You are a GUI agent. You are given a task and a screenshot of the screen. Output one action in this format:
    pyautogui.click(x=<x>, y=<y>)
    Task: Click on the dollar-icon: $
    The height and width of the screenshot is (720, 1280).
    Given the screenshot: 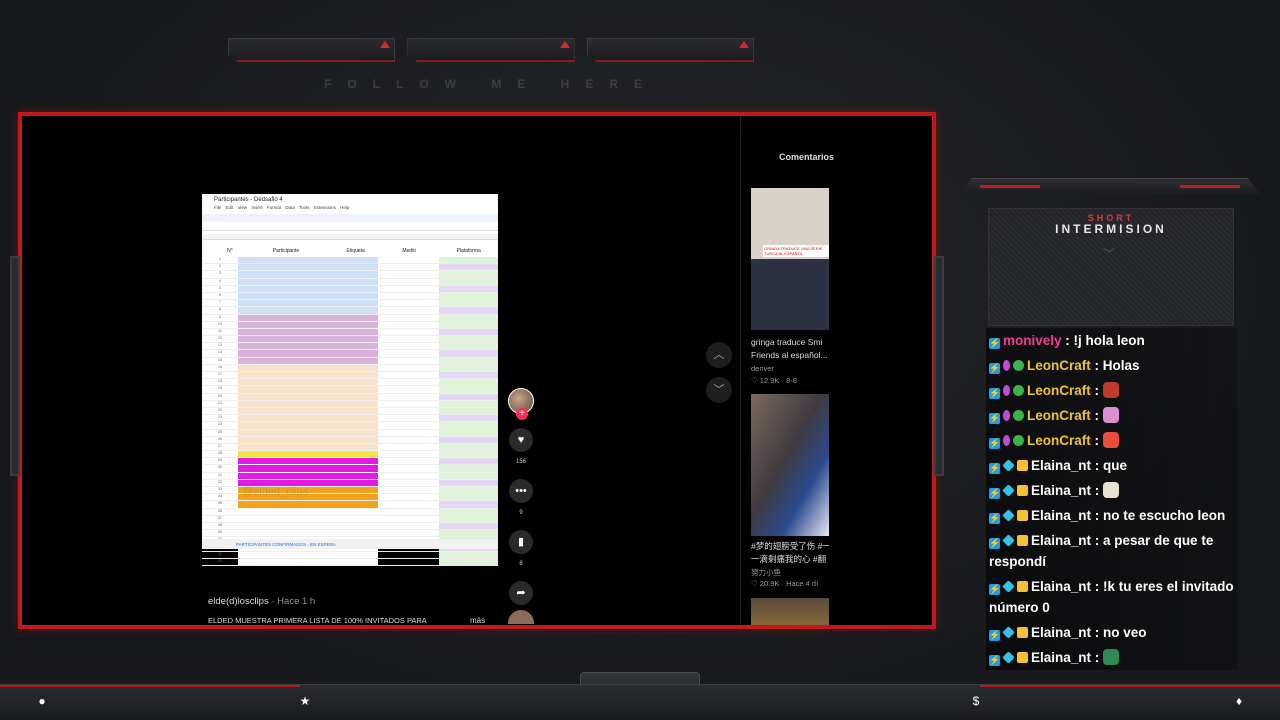 What is the action you would take?
    pyautogui.click(x=976, y=701)
    